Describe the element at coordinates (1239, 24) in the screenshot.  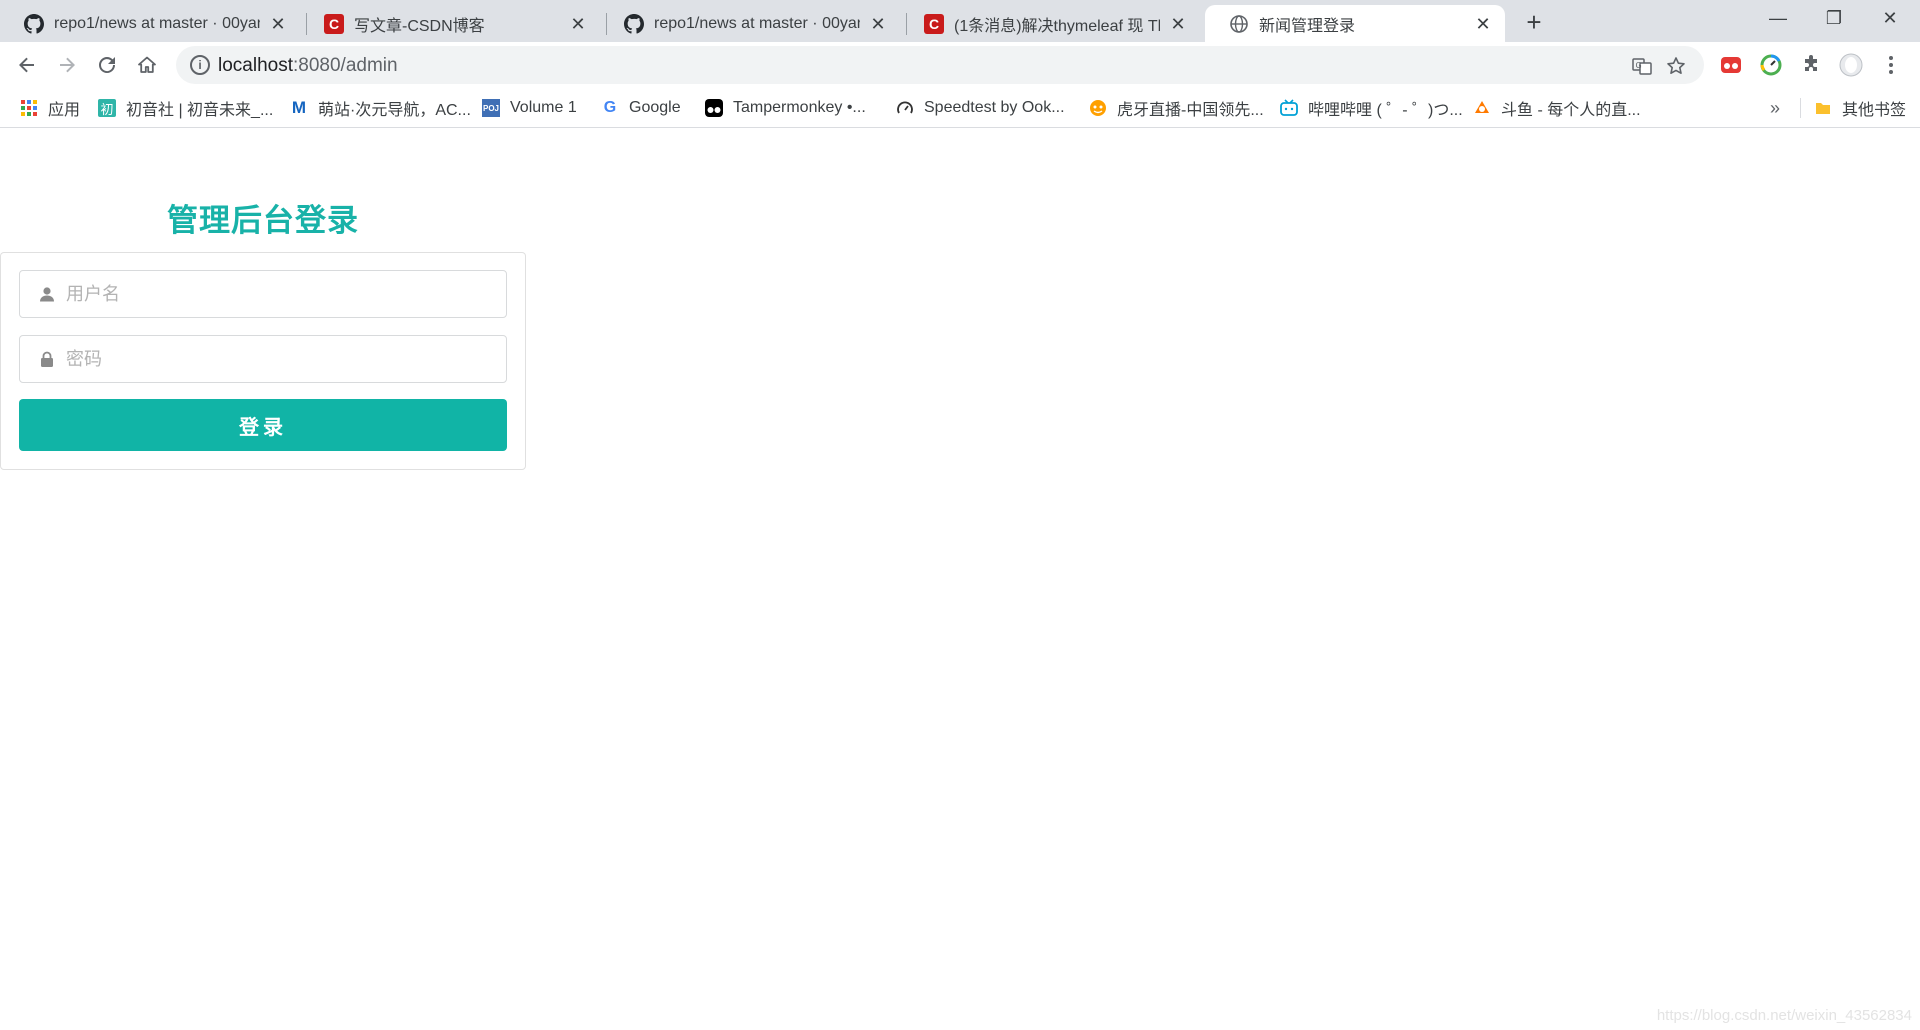
I see `globe-icon` at that location.